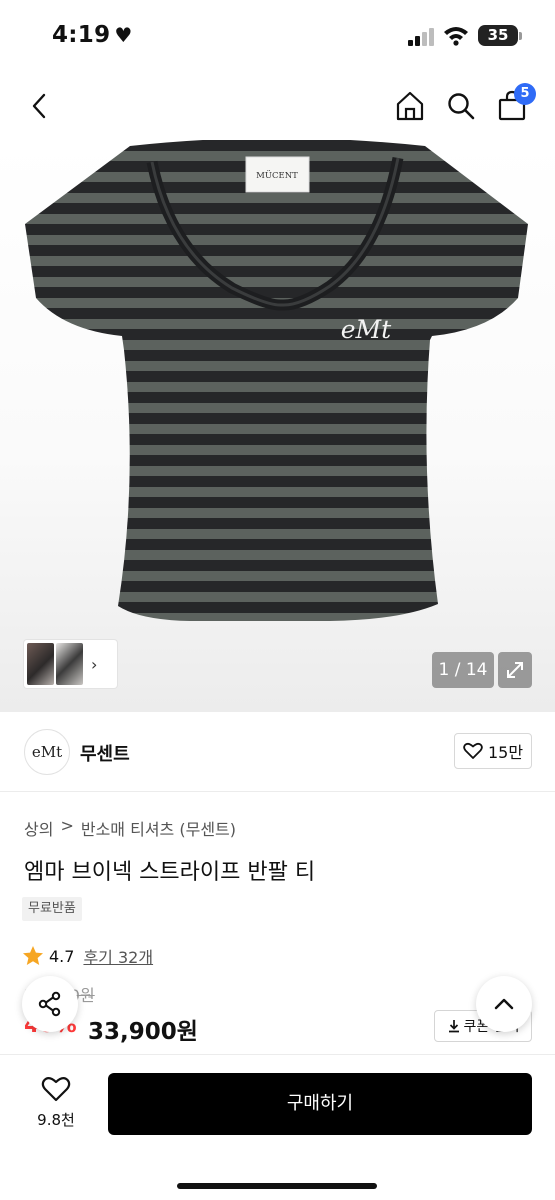 Image resolution: width=555 pixels, height=1200 pixels. What do you see at coordinates (320, 1104) in the screenshot?
I see `buy-button: 구매하기` at bounding box center [320, 1104].